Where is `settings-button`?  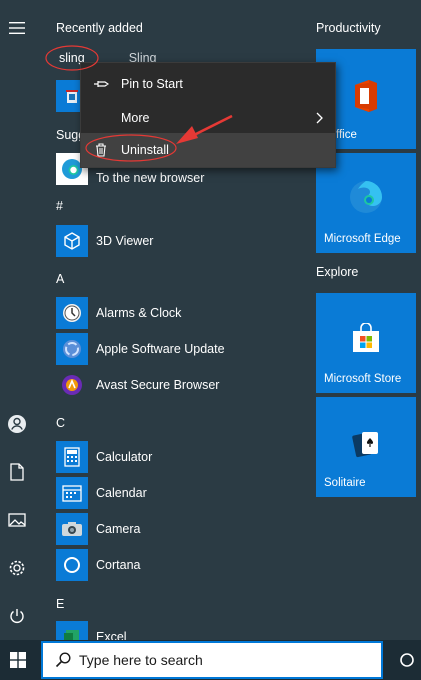
settings-button is located at coordinates (17, 568).